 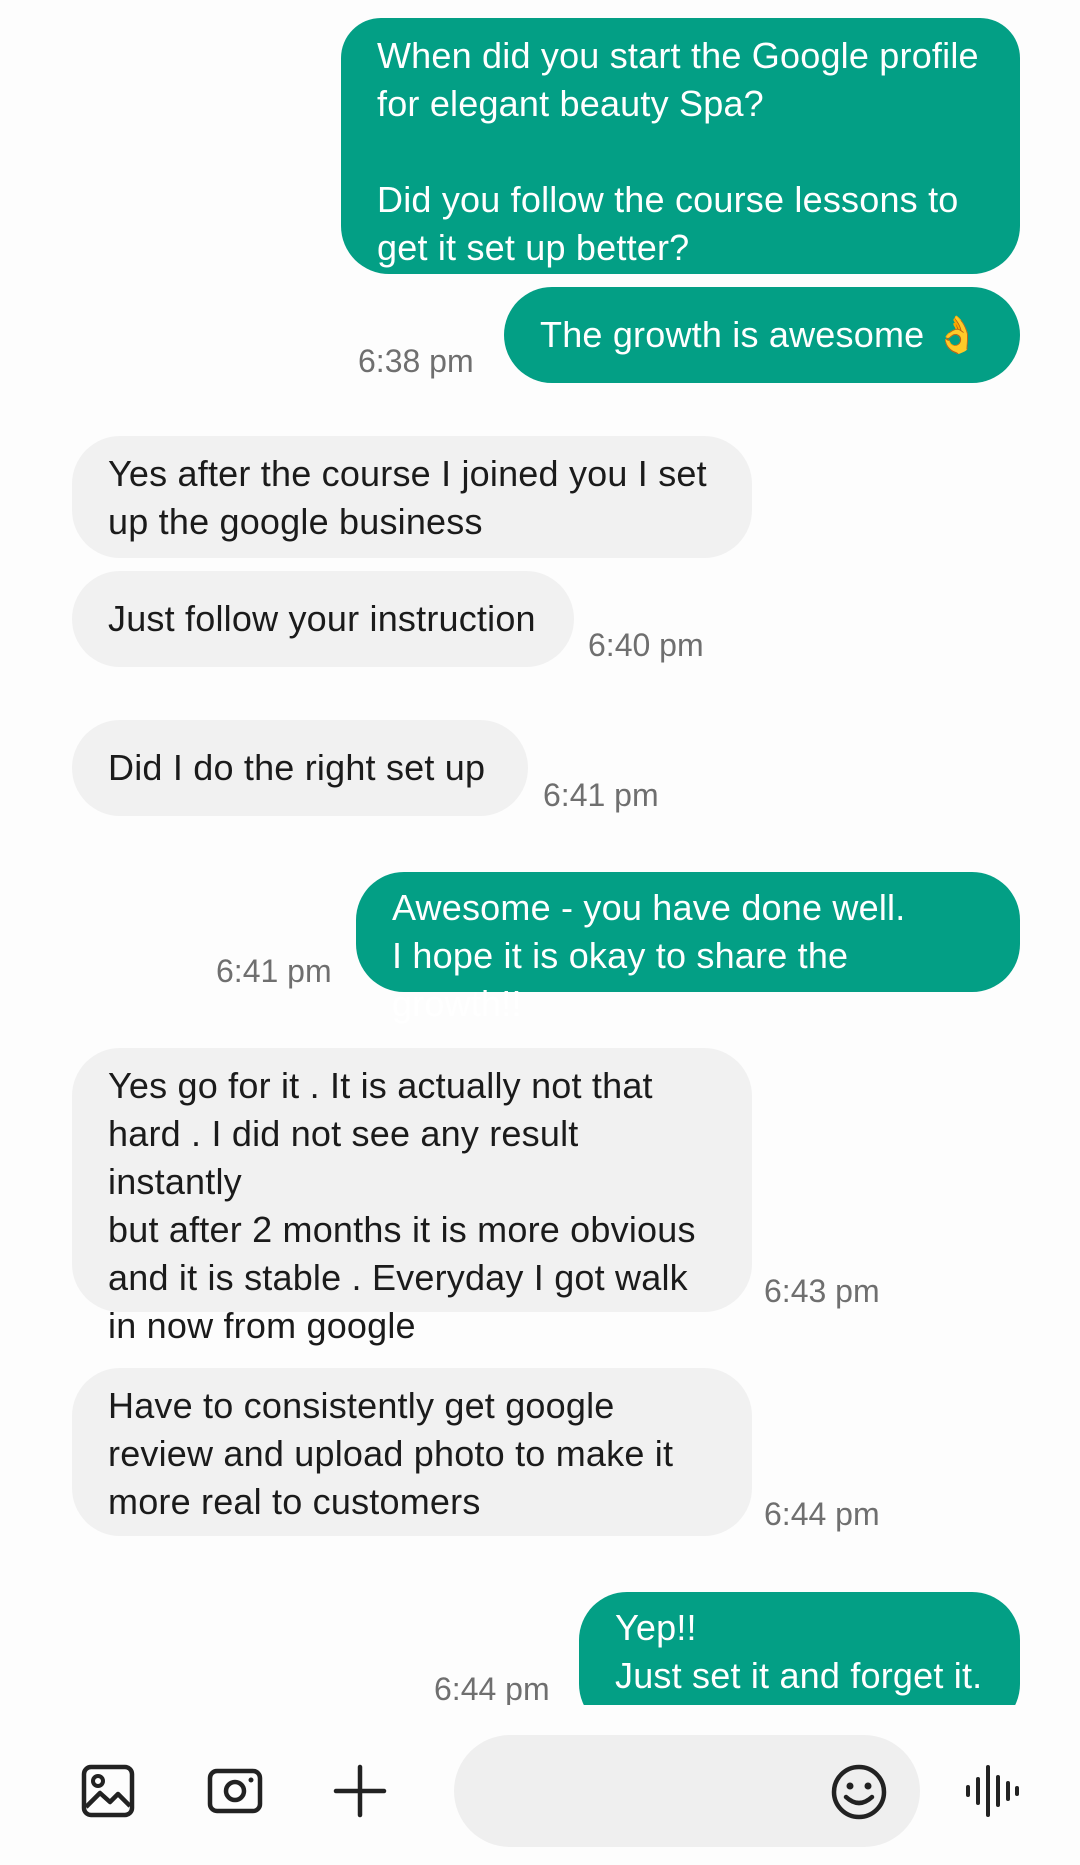 What do you see at coordinates (235, 1791) in the screenshot?
I see `camera-icon` at bounding box center [235, 1791].